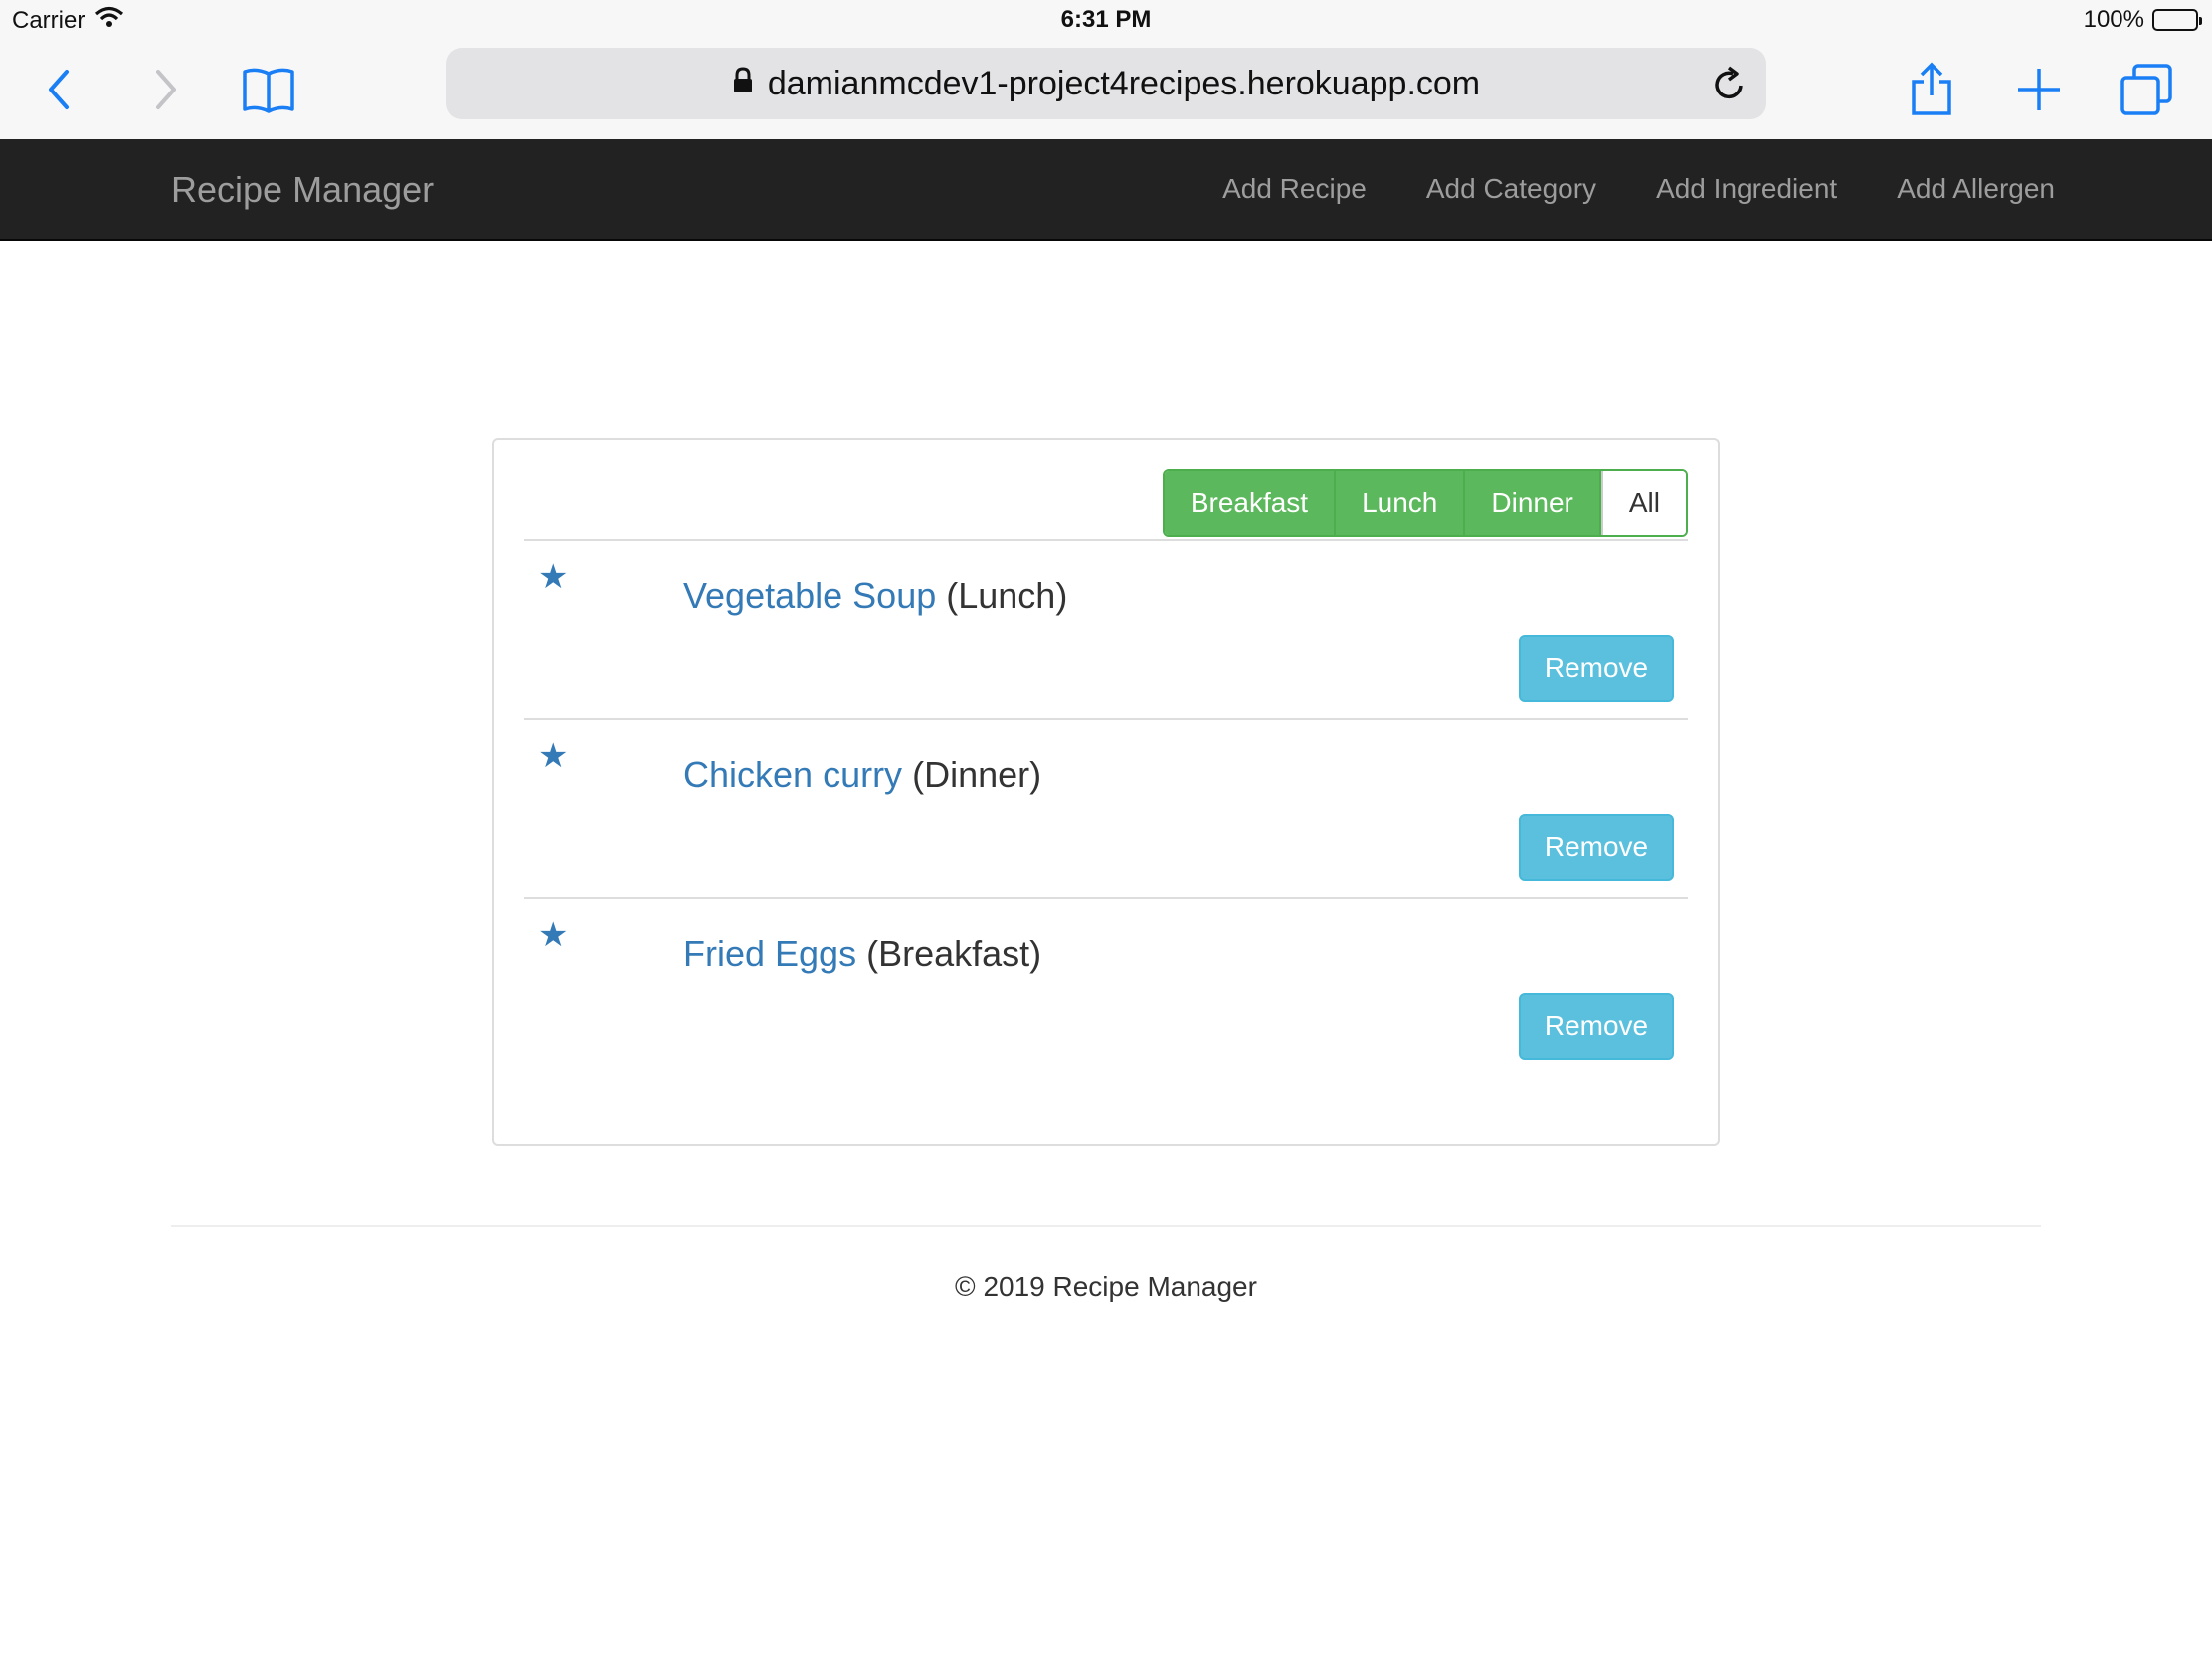 The height and width of the screenshot is (1659, 2212). What do you see at coordinates (1294, 189) in the screenshot?
I see `nav-add-recipe: Add Recipe` at bounding box center [1294, 189].